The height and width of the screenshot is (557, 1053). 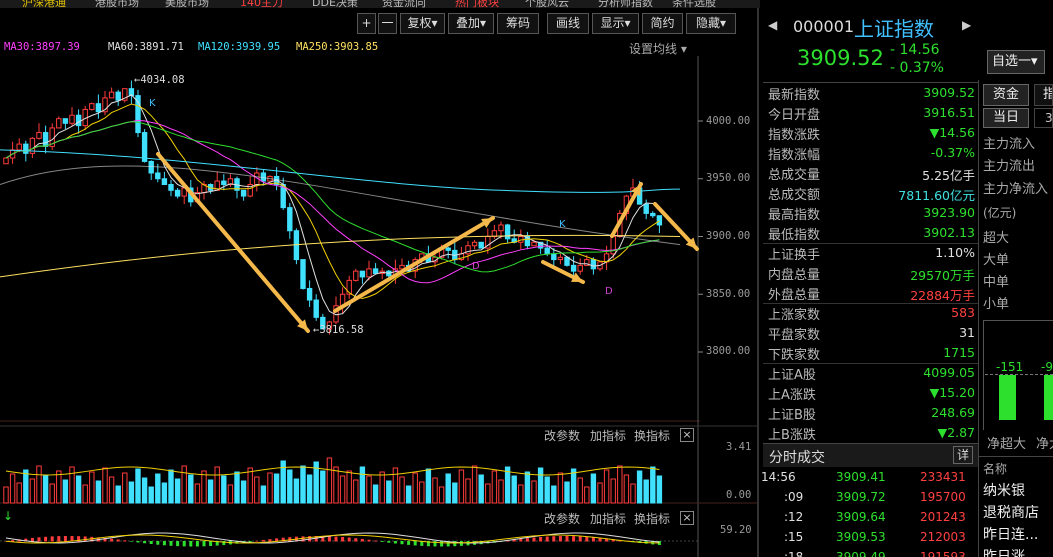 I want to click on hot-item-2: 退税商店, so click(x=1011, y=512).